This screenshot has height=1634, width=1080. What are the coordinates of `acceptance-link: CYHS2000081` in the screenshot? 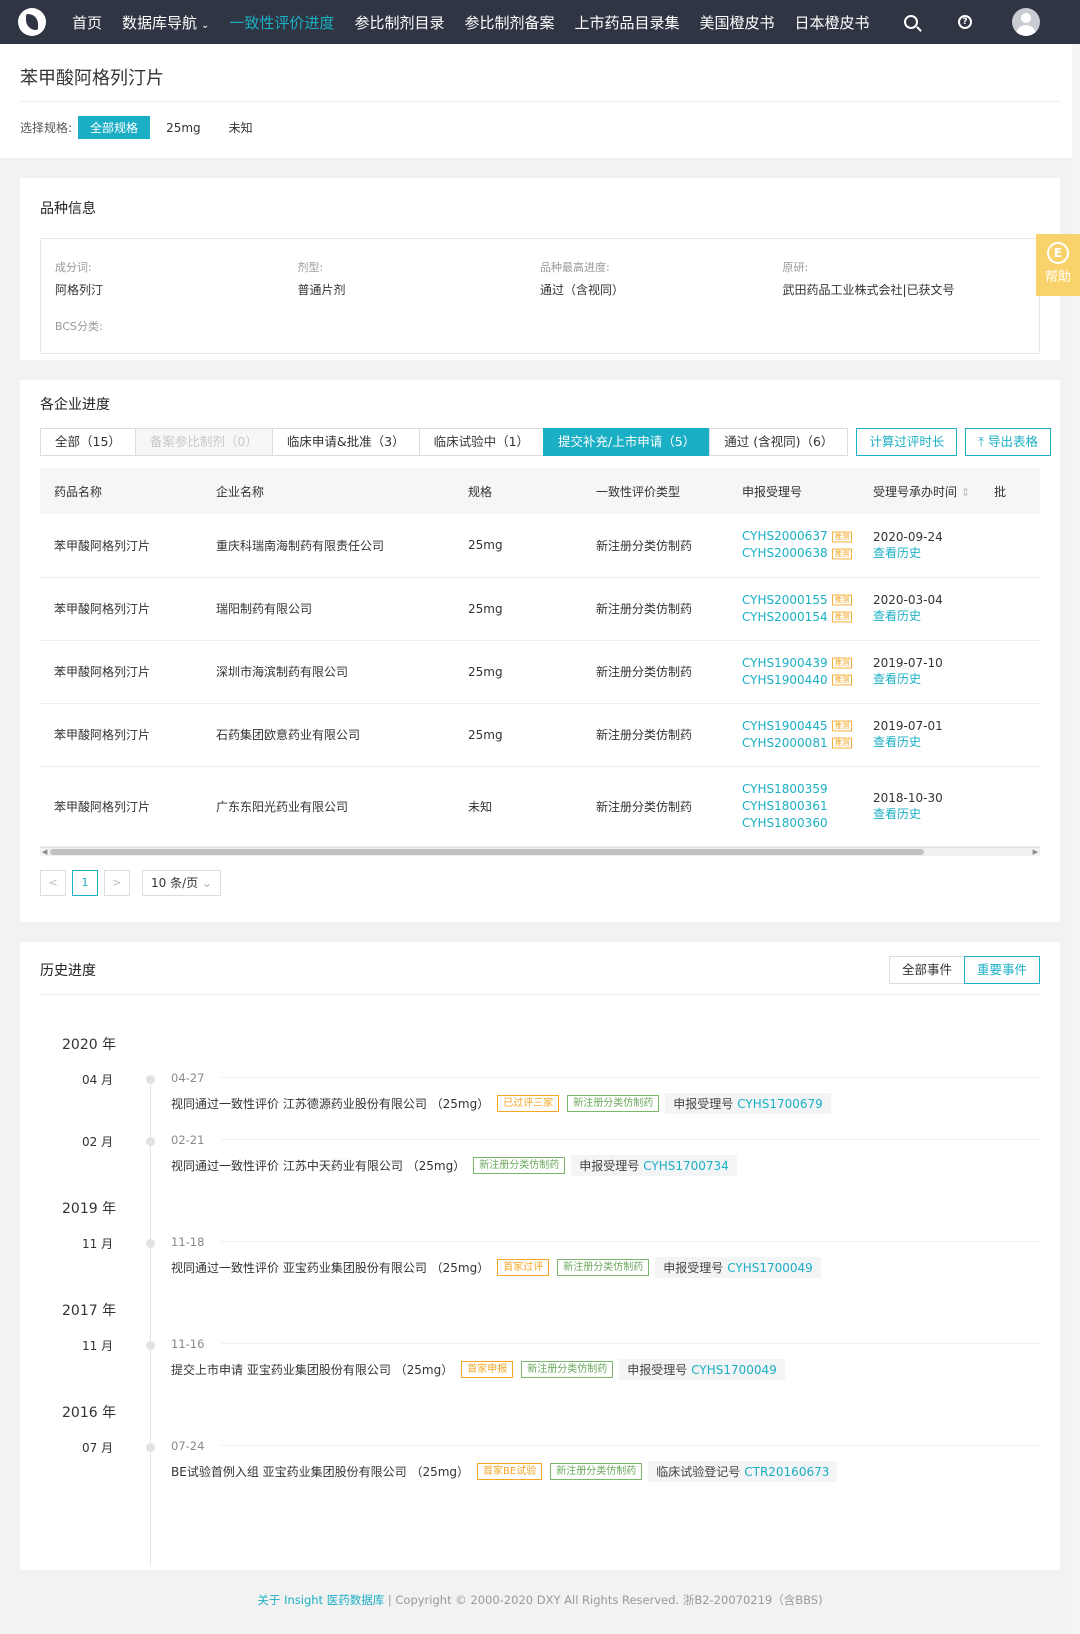 It's located at (785, 743).